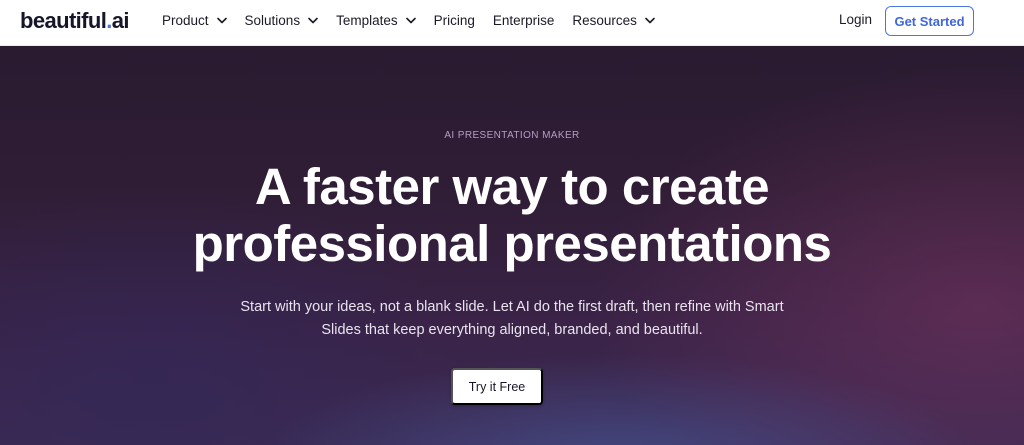 The width and height of the screenshot is (1024, 445). I want to click on nav-item-label: Enterprise, so click(523, 20).